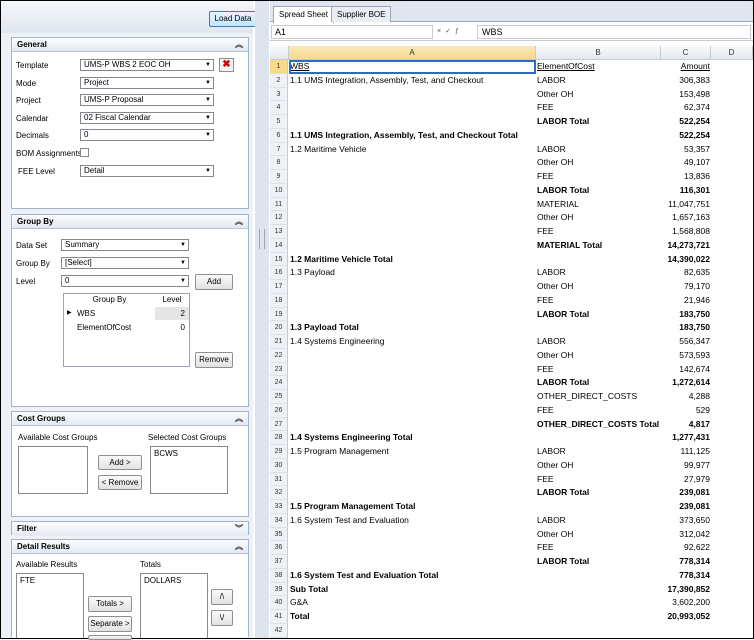  Describe the element at coordinates (686, 411) in the screenshot. I see `cell-c: 529` at that location.